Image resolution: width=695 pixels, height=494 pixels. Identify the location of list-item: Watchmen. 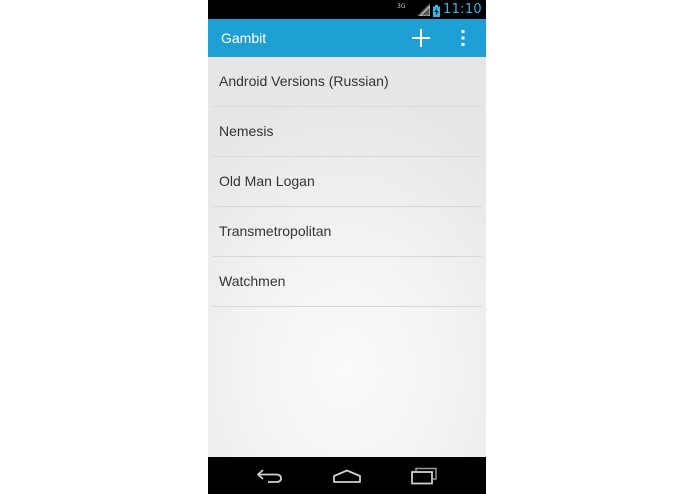
(347, 282).